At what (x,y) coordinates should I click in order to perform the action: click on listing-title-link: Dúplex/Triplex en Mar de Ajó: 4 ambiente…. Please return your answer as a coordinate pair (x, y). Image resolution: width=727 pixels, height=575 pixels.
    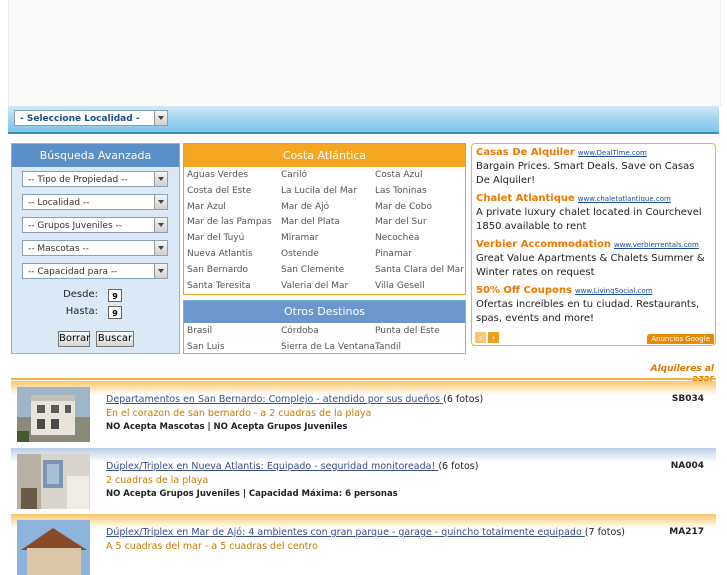
    Looking at the image, I should click on (365, 532).